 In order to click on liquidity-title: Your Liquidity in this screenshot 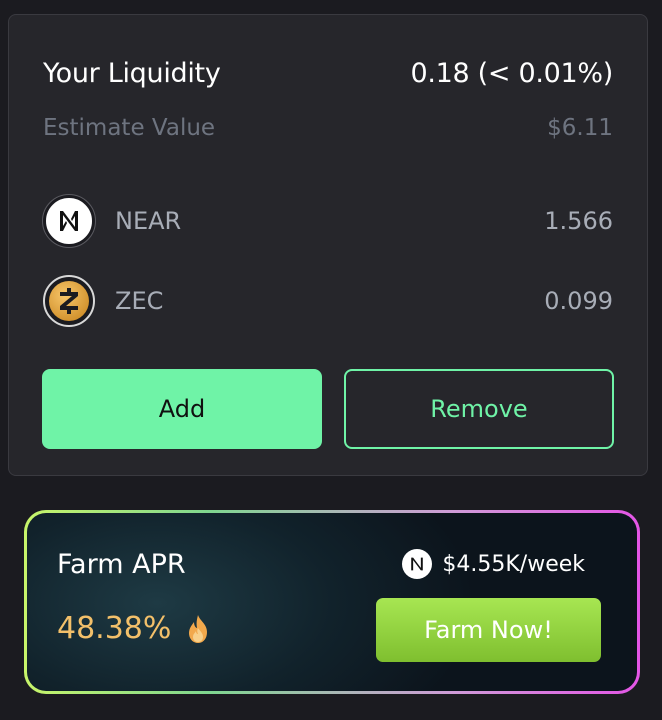, I will do `click(132, 73)`.